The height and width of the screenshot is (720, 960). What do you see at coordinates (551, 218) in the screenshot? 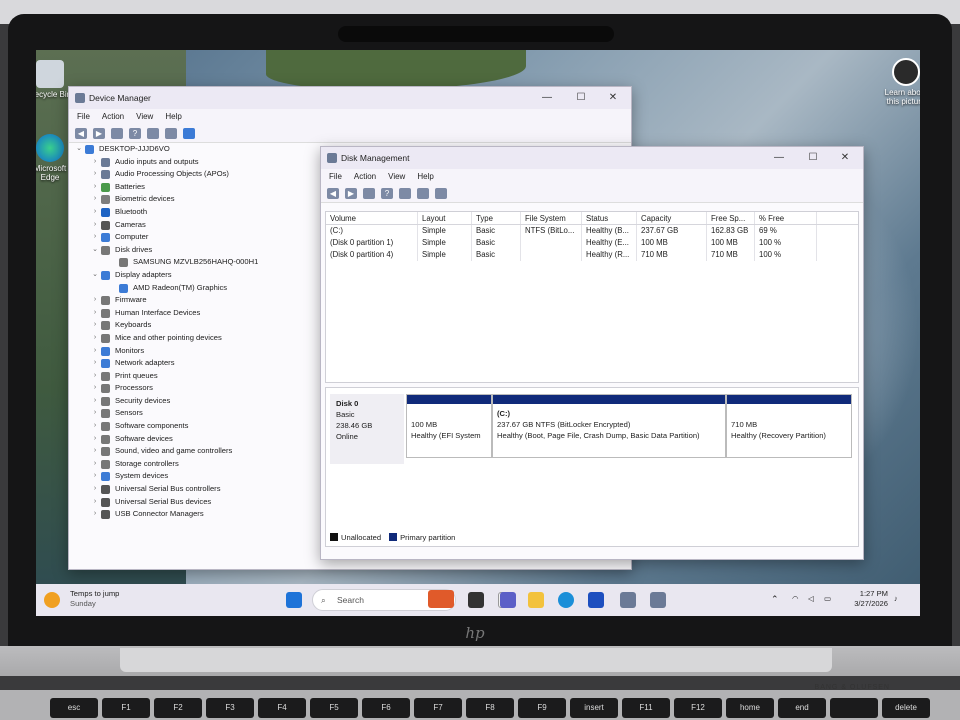
I see `column-header: File System` at bounding box center [551, 218].